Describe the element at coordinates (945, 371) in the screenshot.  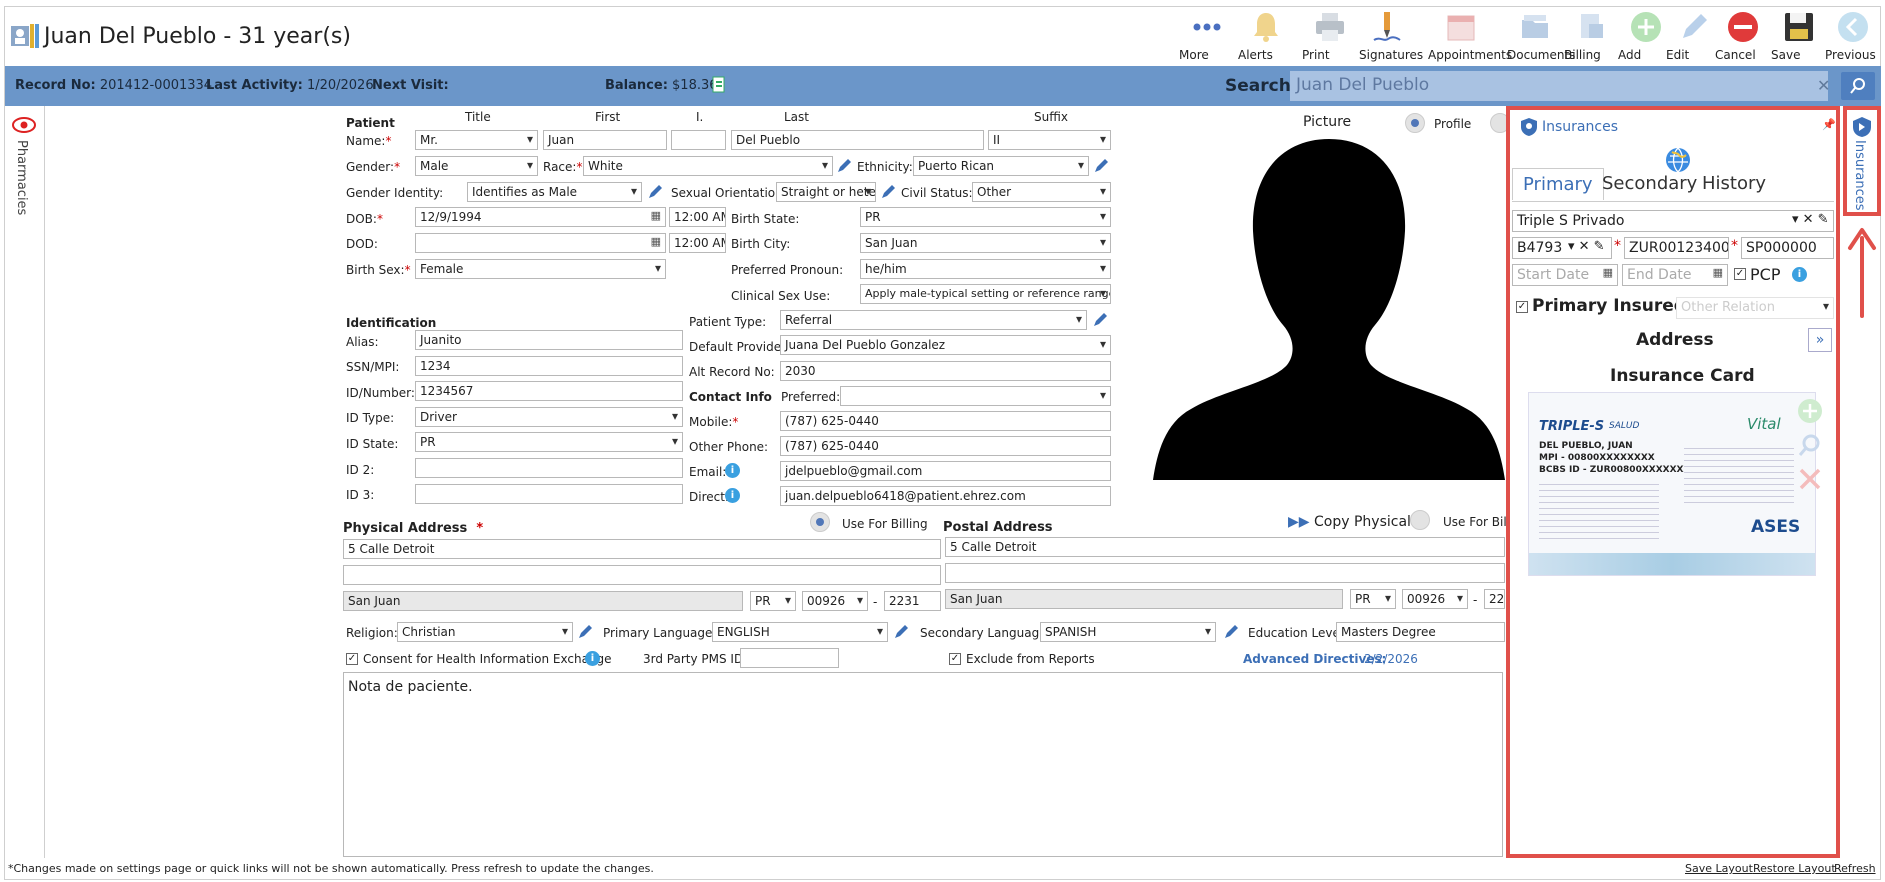
I see `alt-record-input: 2030` at that location.